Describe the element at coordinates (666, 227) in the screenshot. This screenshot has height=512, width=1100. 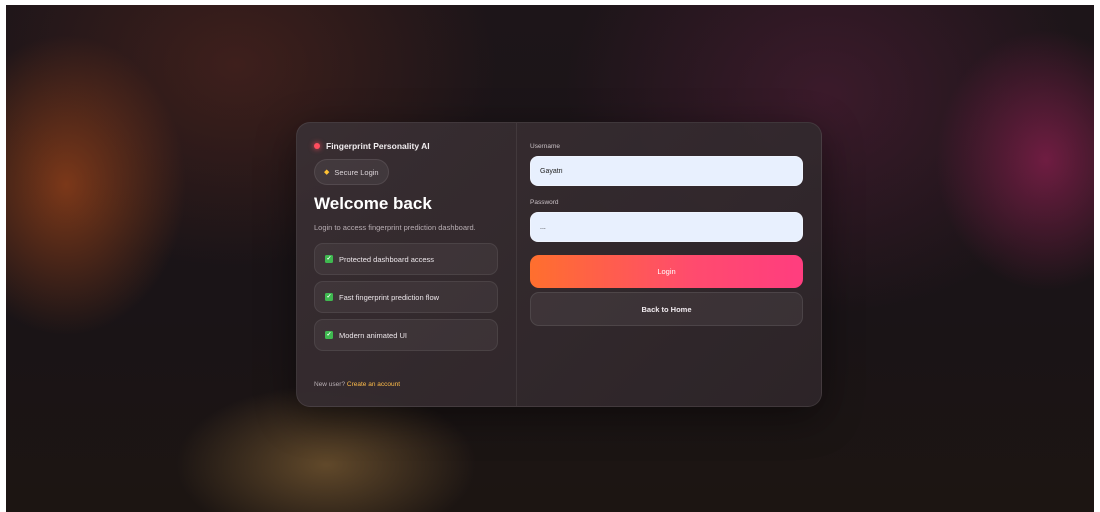
I see `password-input` at that location.